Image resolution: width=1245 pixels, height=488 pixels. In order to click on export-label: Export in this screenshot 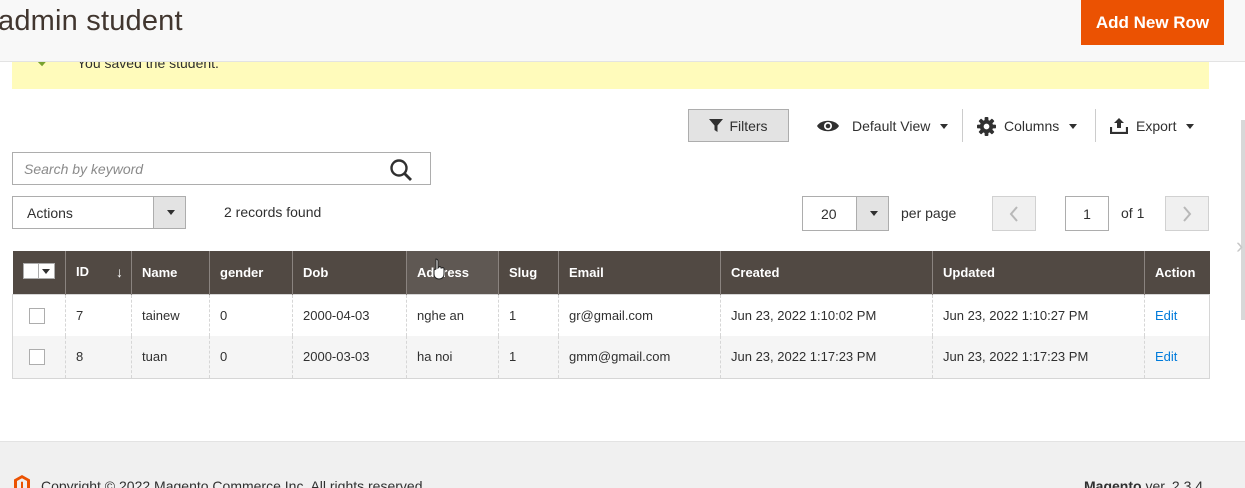, I will do `click(1156, 126)`.